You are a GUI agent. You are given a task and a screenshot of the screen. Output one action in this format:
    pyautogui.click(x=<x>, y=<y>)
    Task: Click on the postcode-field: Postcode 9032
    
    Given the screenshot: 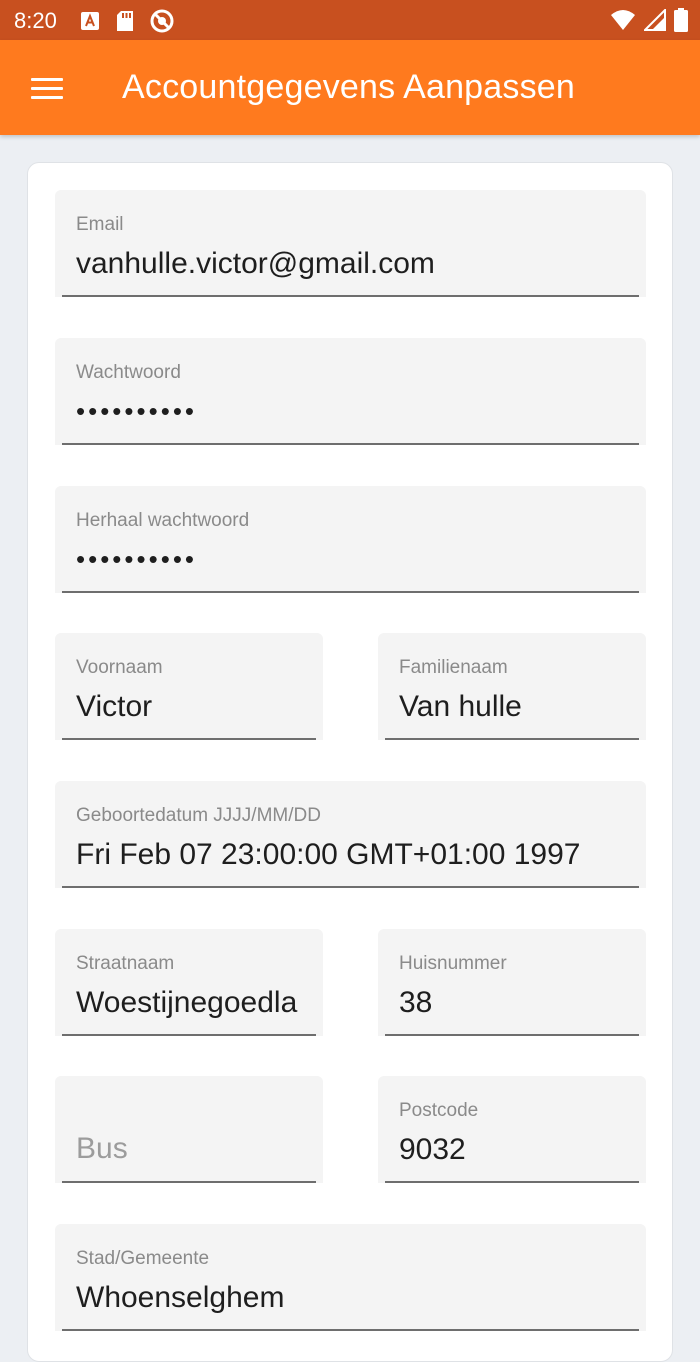 What is the action you would take?
    pyautogui.click(x=512, y=1129)
    